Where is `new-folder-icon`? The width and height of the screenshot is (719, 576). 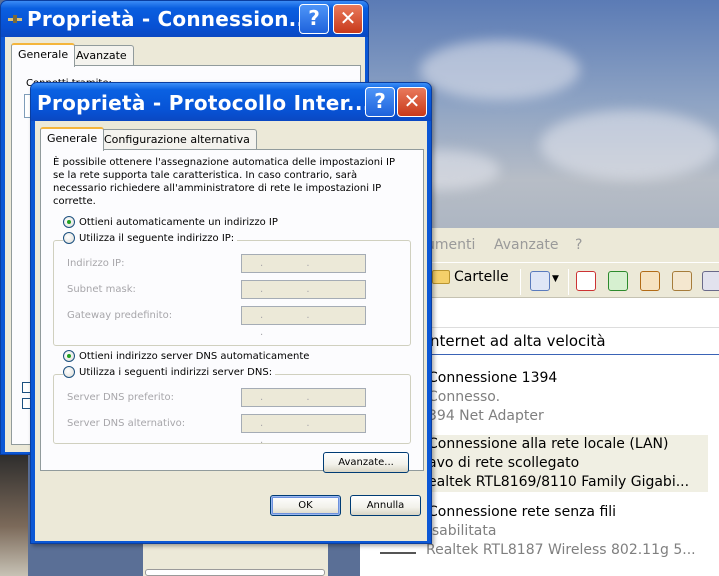 new-folder-icon is located at coordinates (682, 281).